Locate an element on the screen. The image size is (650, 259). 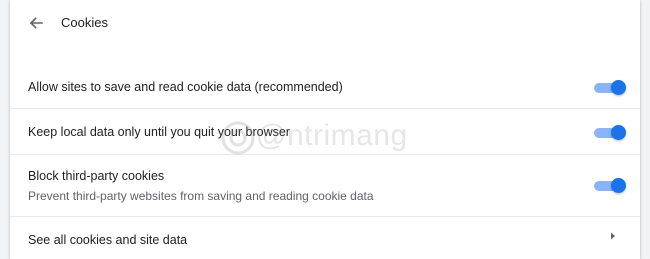
chevron-right-icon is located at coordinates (613, 236).